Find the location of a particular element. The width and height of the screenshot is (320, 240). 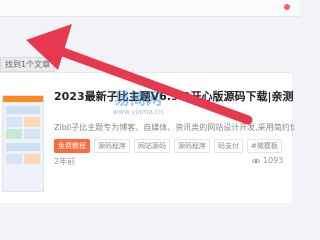

tag-micro-template: #微模板 is located at coordinates (264, 146).